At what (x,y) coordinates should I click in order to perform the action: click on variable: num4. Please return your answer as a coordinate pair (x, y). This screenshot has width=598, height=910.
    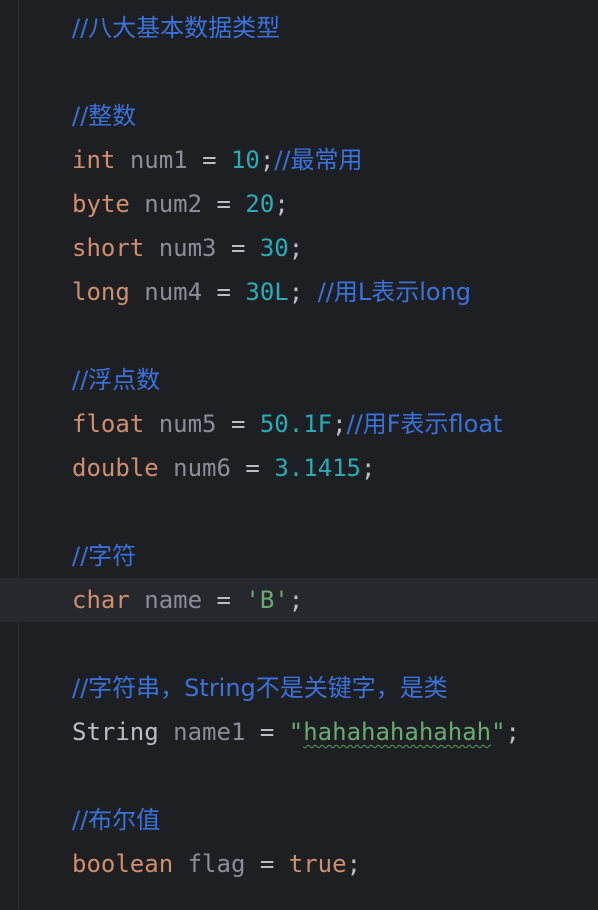
    Looking at the image, I should click on (173, 292).